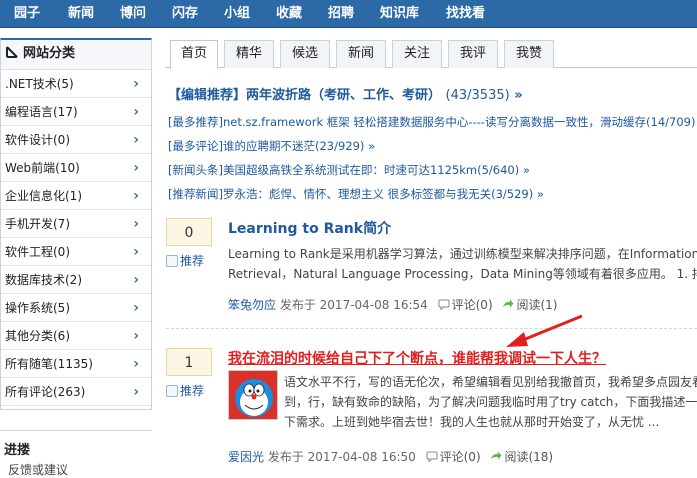 Image resolution: width=697 pixels, height=478 pixels. I want to click on sidebar-item-label: 企业信息化(1), so click(43, 196).